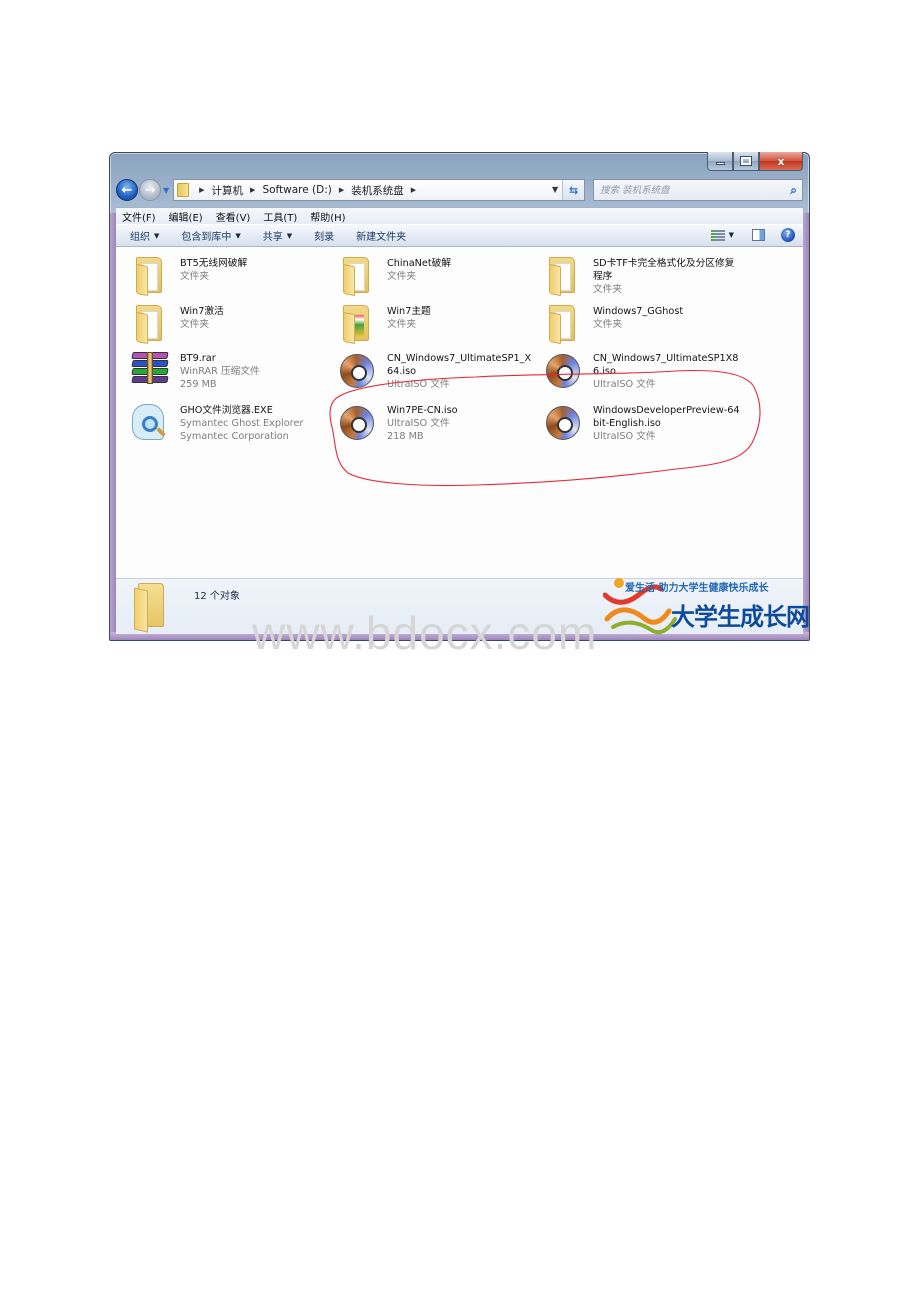 The image size is (920, 1302). What do you see at coordinates (463, 606) in the screenshot?
I see `details-pane: 12 个对象 爱生活 助力大学生健康快乐成长 大学生成长网` at bounding box center [463, 606].